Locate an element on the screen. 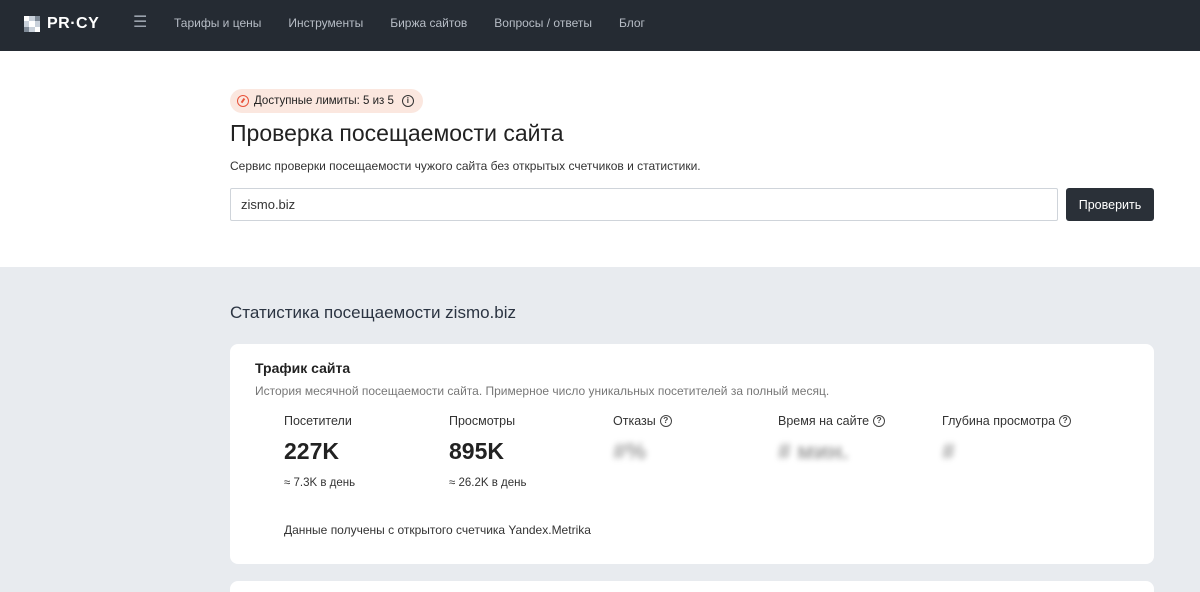  metric-label: Просмотры is located at coordinates (529, 421).